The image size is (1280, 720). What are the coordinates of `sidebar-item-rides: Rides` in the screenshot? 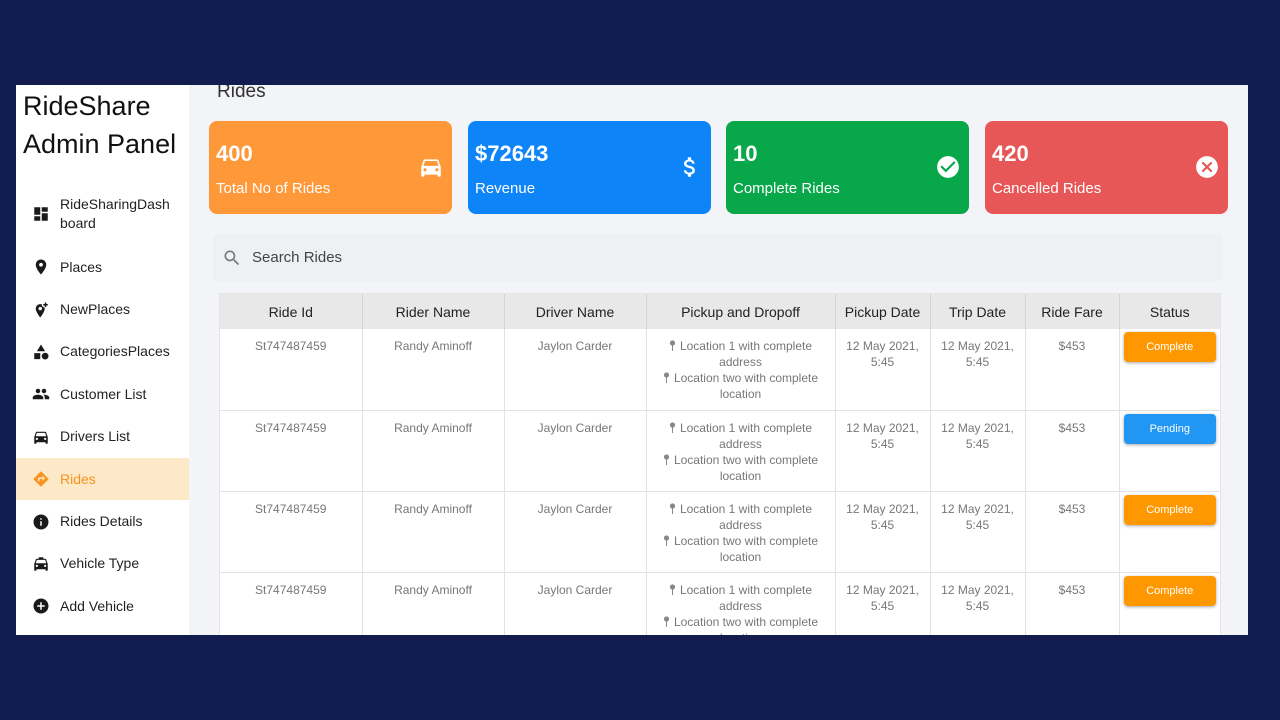 It's located at (102, 479).